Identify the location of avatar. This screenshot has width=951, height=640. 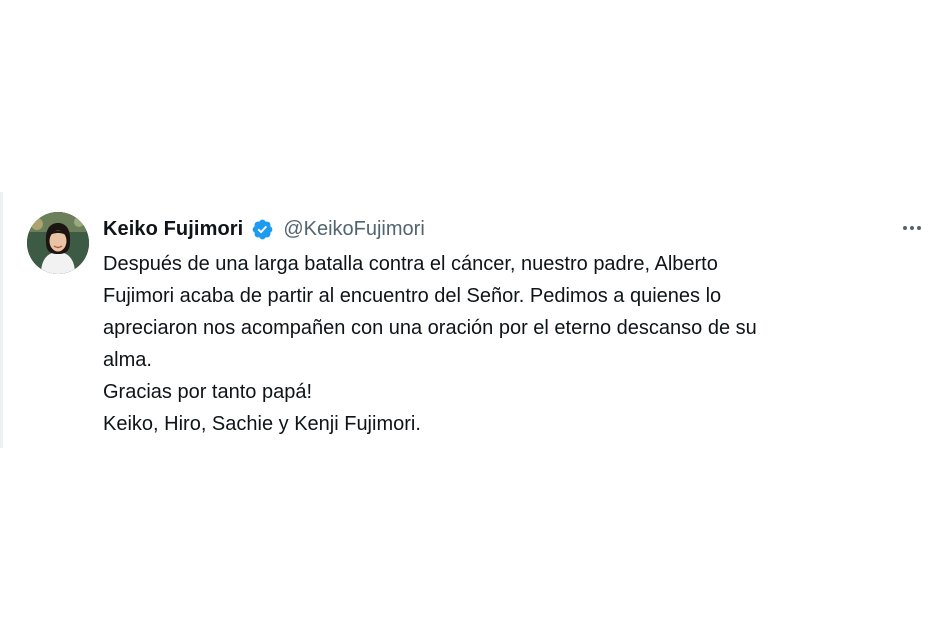
(58, 243).